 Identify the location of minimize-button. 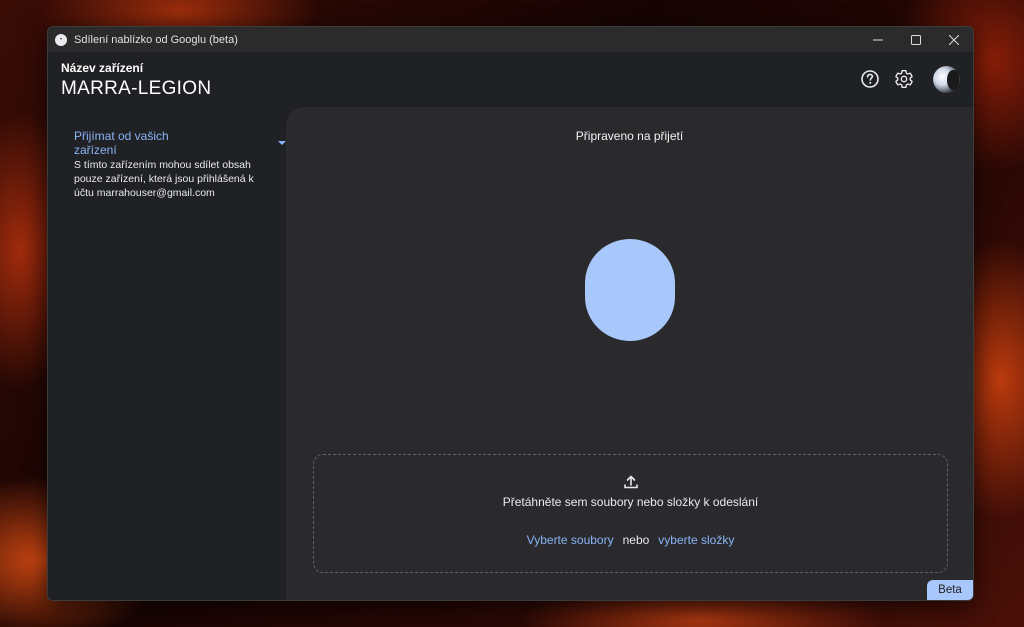
(878, 39).